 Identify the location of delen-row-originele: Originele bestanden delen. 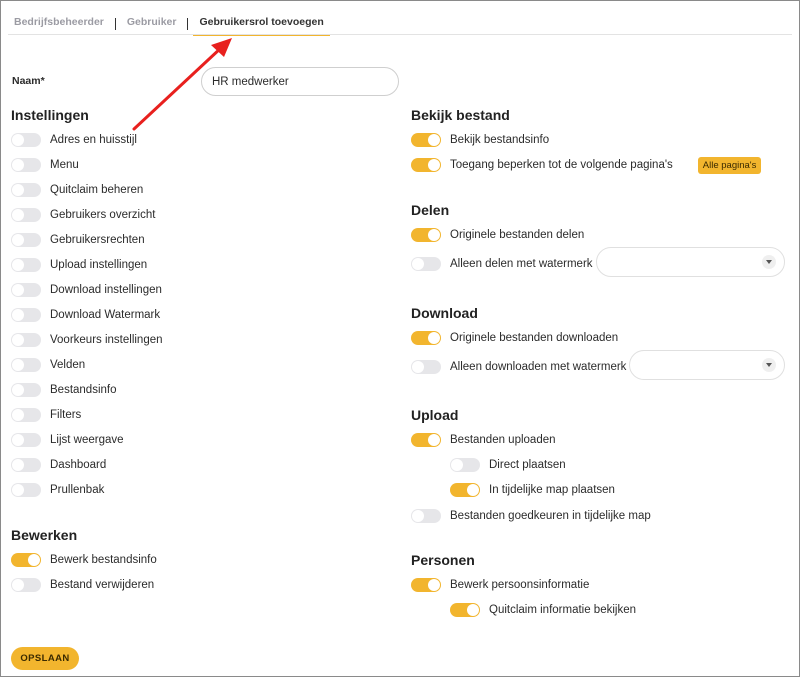
(497, 235).